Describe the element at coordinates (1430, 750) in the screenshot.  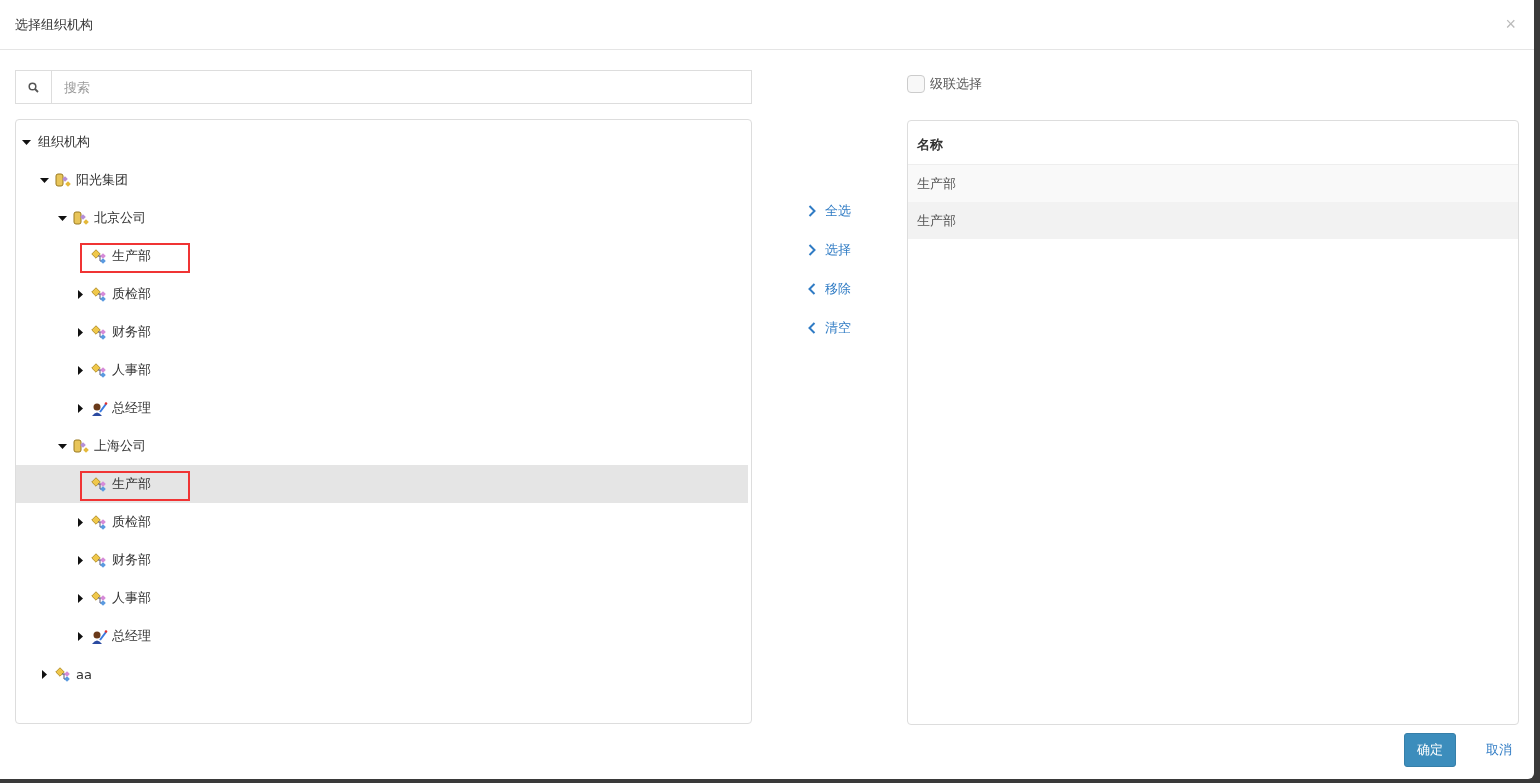
I see `confirm-button: 确定` at that location.